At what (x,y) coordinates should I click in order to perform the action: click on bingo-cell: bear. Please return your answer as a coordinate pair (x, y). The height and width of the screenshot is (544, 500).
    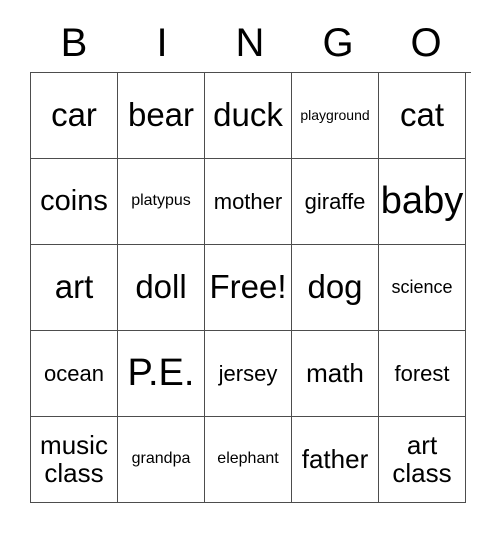
    Looking at the image, I should click on (161, 116).